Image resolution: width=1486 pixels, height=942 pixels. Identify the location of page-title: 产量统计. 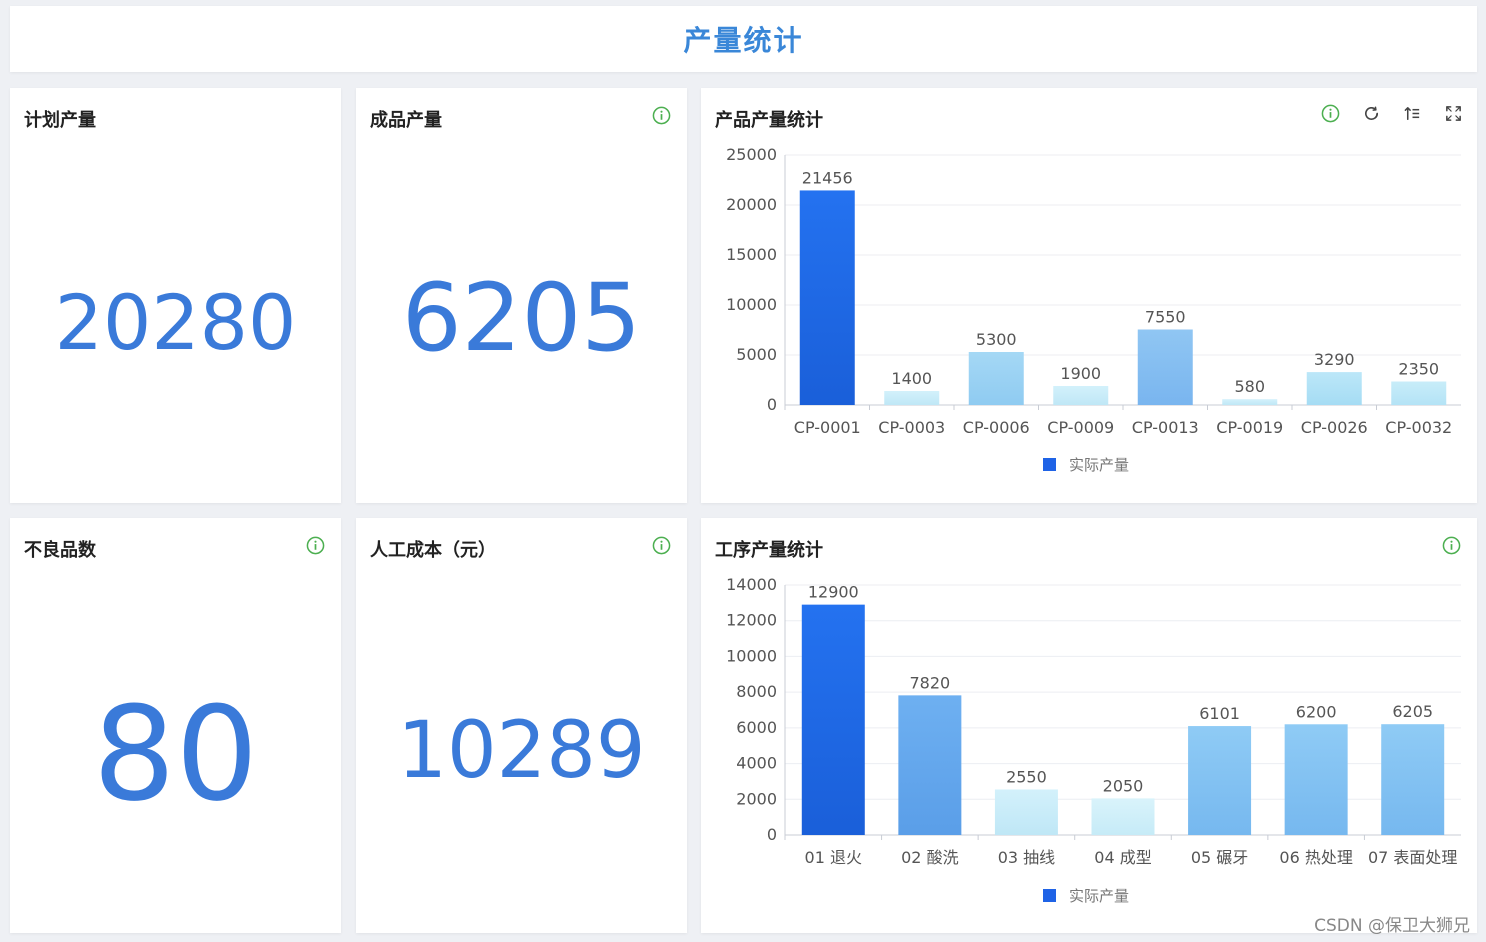
(743, 40).